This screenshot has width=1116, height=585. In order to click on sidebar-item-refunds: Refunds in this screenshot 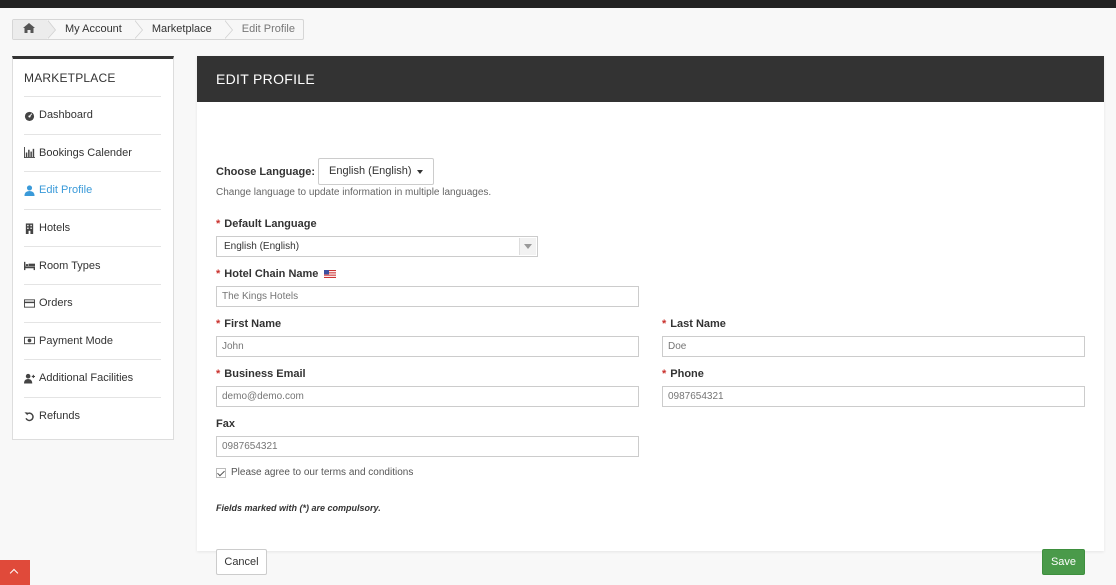, I will do `click(92, 415)`.